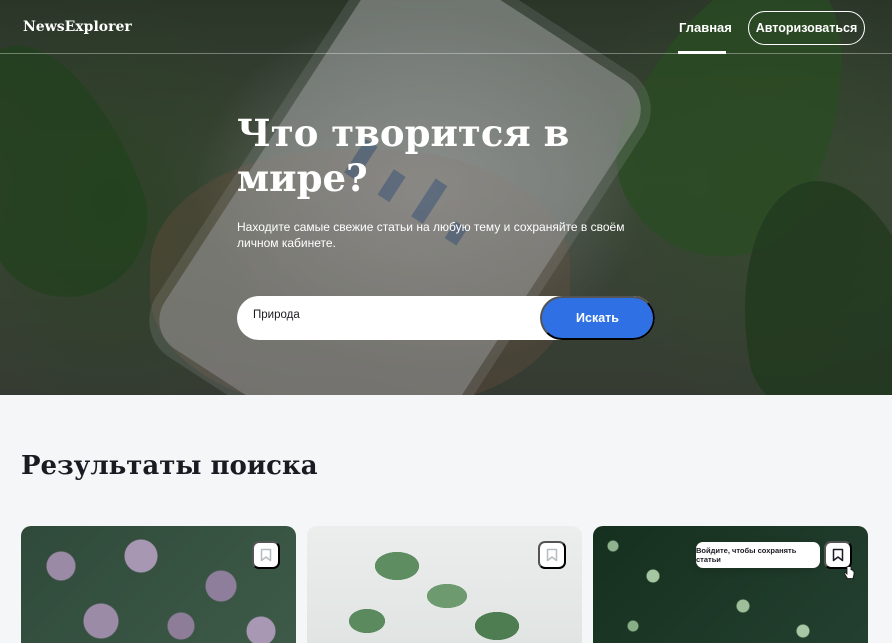 This screenshot has width=892, height=643. What do you see at coordinates (446, 27) in the screenshot?
I see `site-header: NewsExplorer Главная Авторизоваться` at bounding box center [446, 27].